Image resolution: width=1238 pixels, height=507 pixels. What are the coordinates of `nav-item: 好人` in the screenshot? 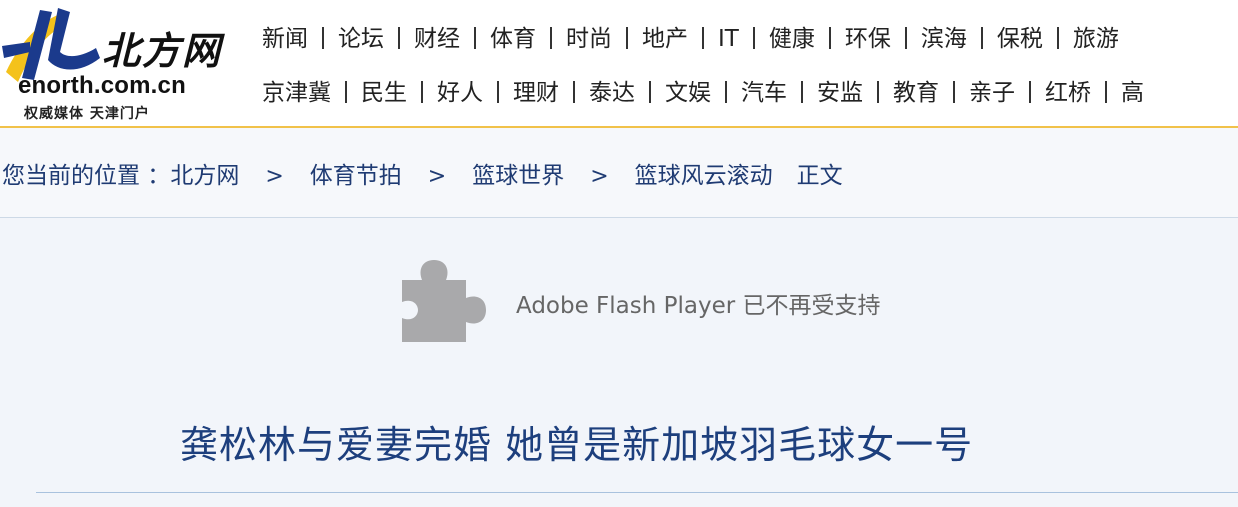 It's located at (460, 93).